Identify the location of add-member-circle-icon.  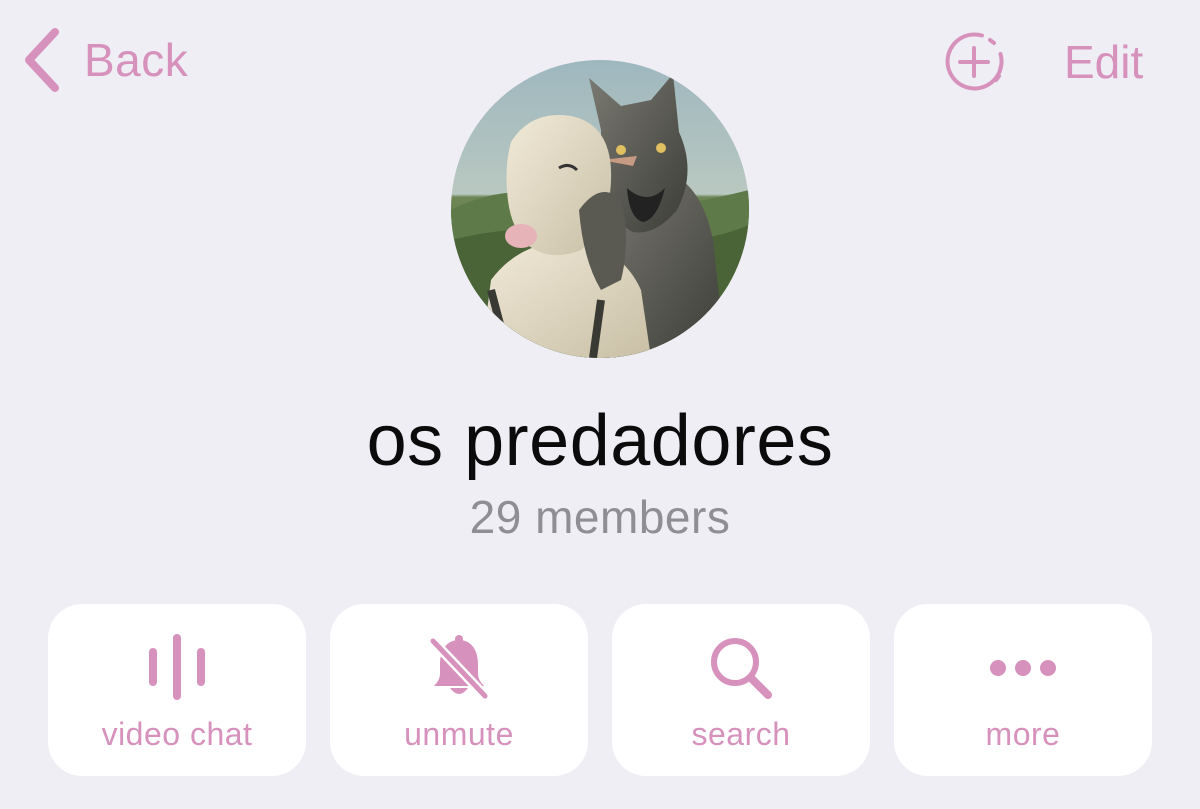
(974, 62).